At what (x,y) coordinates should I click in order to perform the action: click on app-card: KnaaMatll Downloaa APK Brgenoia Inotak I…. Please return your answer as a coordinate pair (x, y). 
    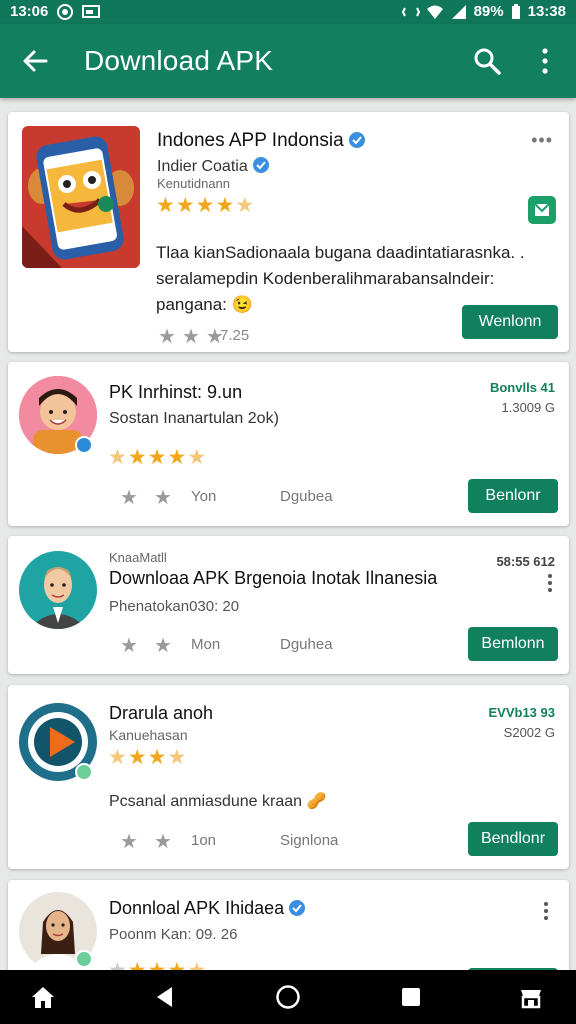
    Looking at the image, I should click on (288, 605).